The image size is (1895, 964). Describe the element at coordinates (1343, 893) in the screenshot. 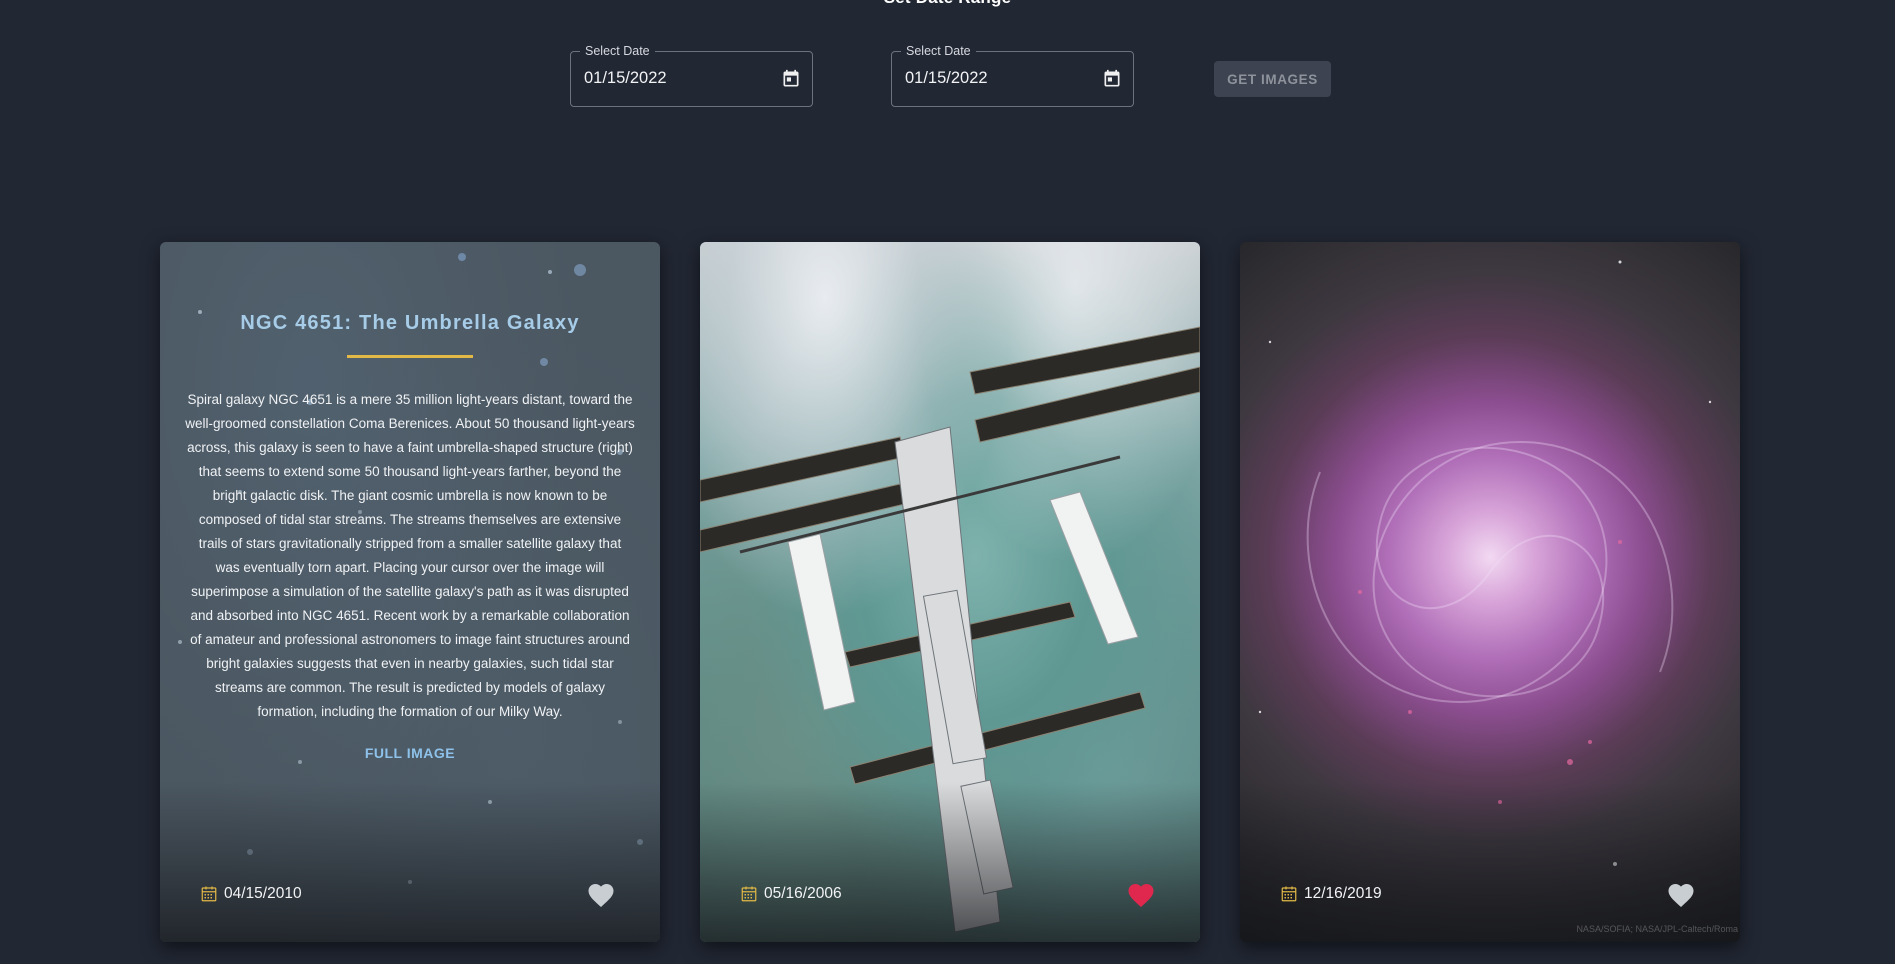

I see `card-date-text: 12/16/2019` at that location.